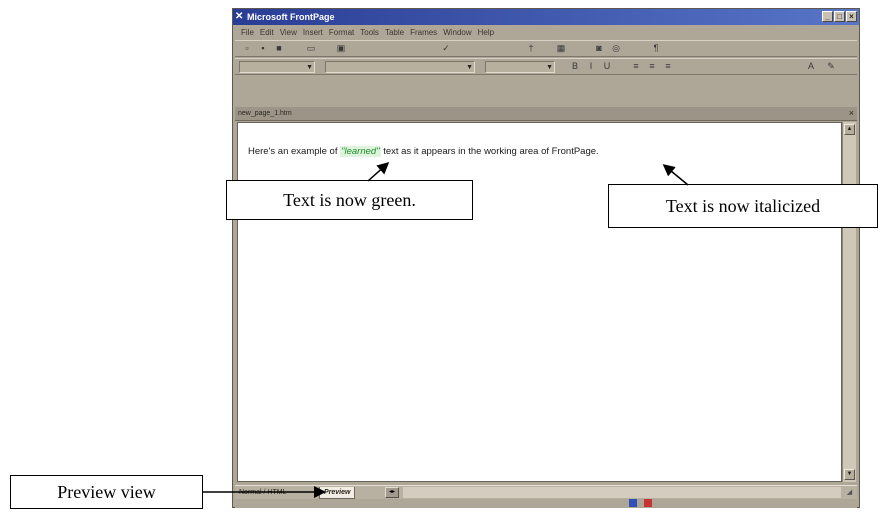 Image resolution: width=885 pixels, height=516 pixels. What do you see at coordinates (616, 48) in the screenshot?
I see `hyperlink-icon: ◎` at bounding box center [616, 48].